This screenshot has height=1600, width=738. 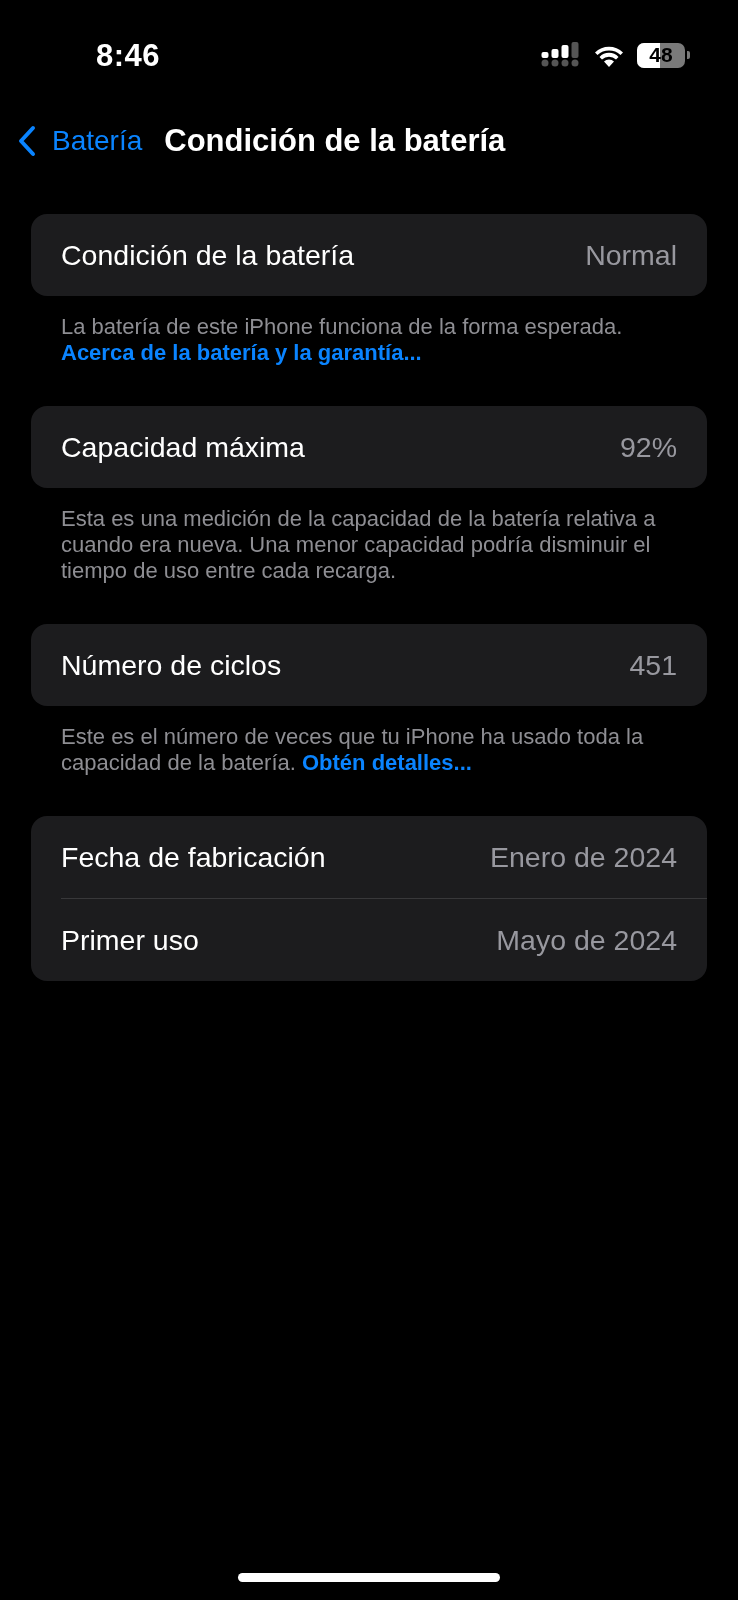 What do you see at coordinates (583, 857) in the screenshot?
I see `row-value: Enero de 2024` at bounding box center [583, 857].